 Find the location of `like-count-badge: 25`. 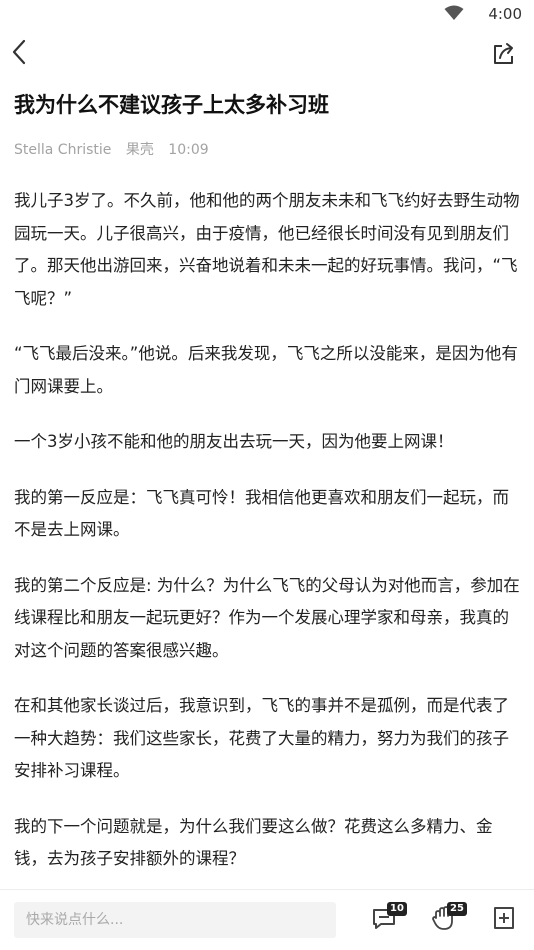

like-count-badge: 25 is located at coordinates (457, 909).